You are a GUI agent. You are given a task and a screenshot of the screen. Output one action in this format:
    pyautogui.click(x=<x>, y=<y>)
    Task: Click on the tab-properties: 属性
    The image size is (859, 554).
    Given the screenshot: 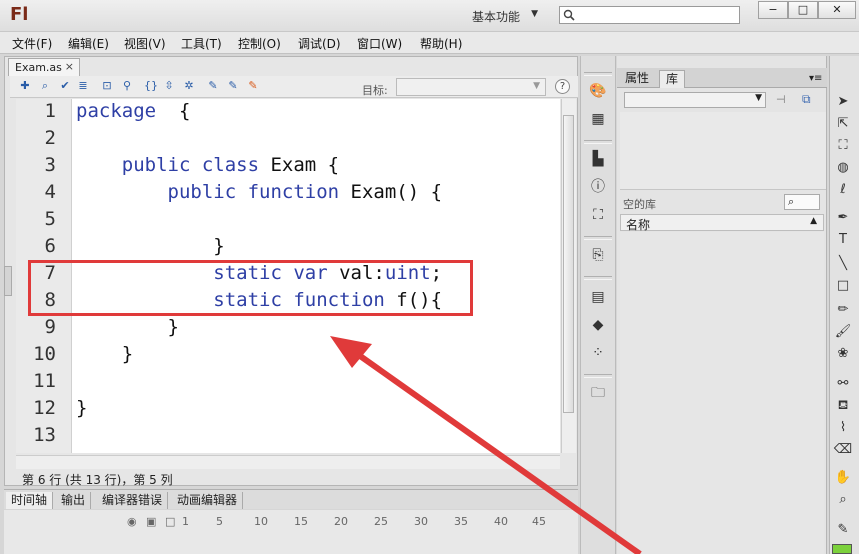 What is the action you would take?
    pyautogui.click(x=637, y=78)
    